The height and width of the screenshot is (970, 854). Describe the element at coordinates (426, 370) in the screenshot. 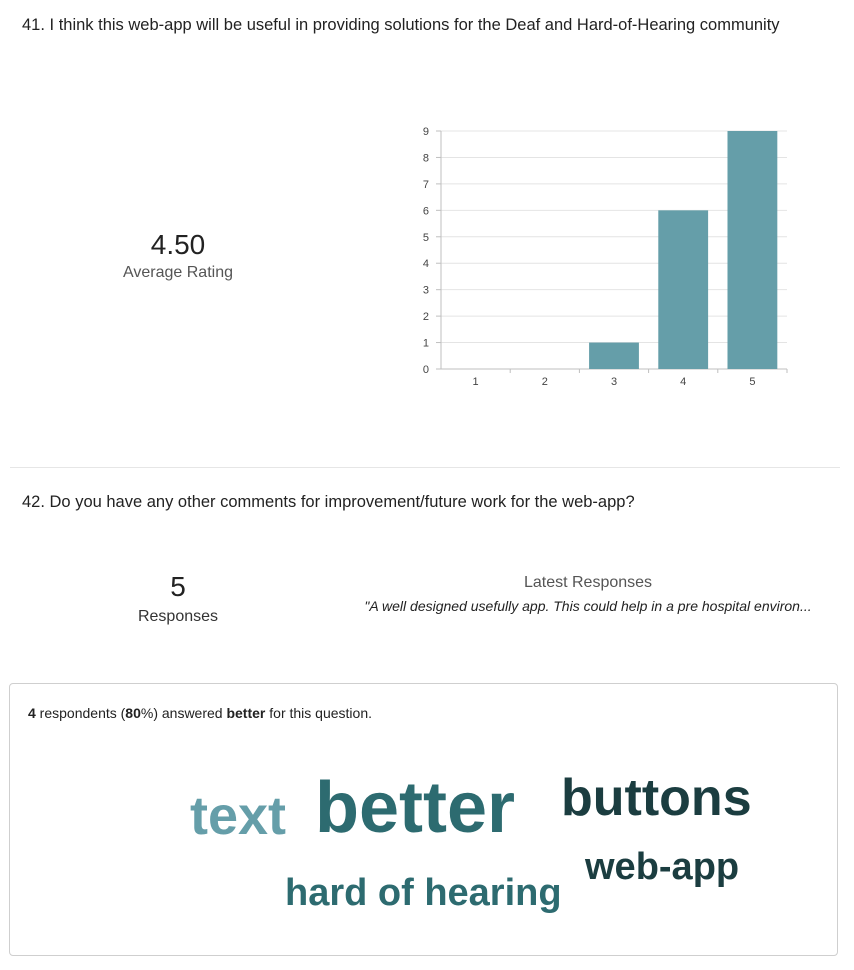

I see `y-tick-label: 0` at that location.